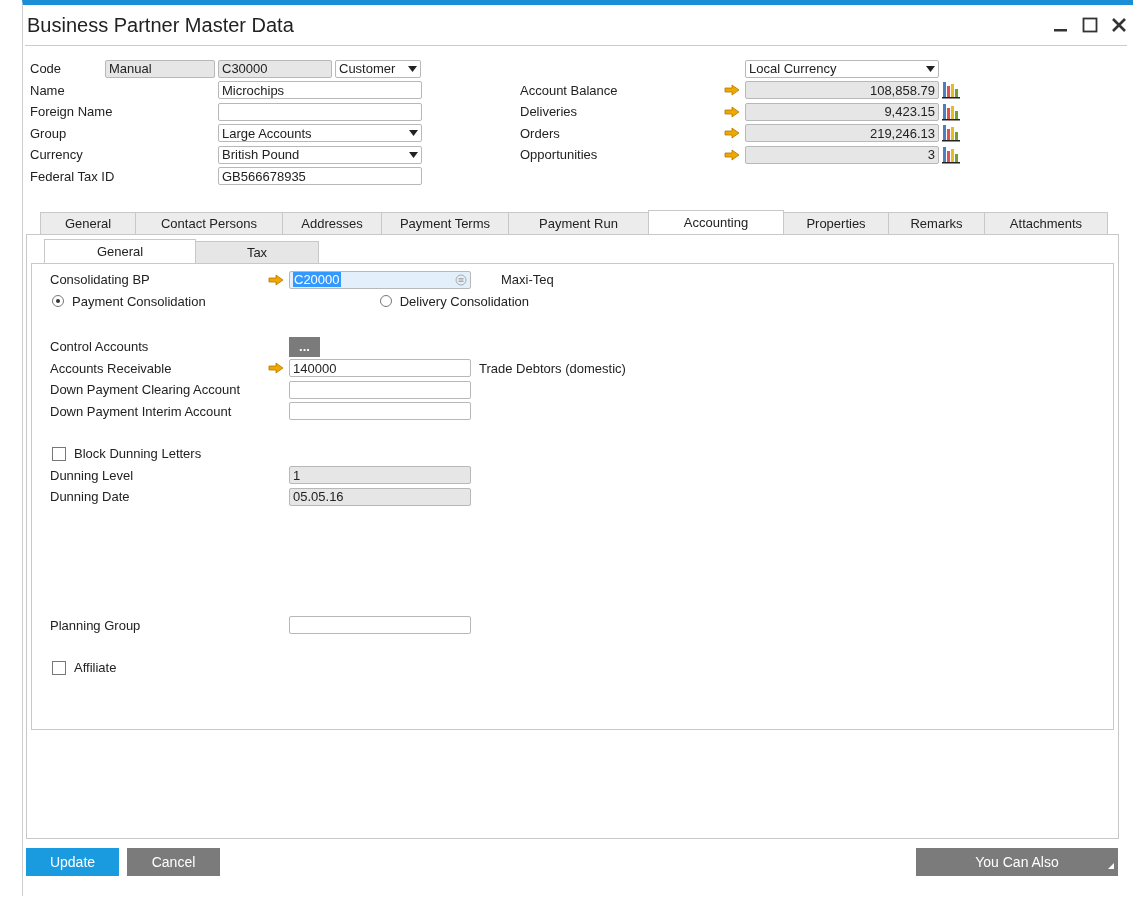  I want to click on series-field: Manual, so click(160, 68).